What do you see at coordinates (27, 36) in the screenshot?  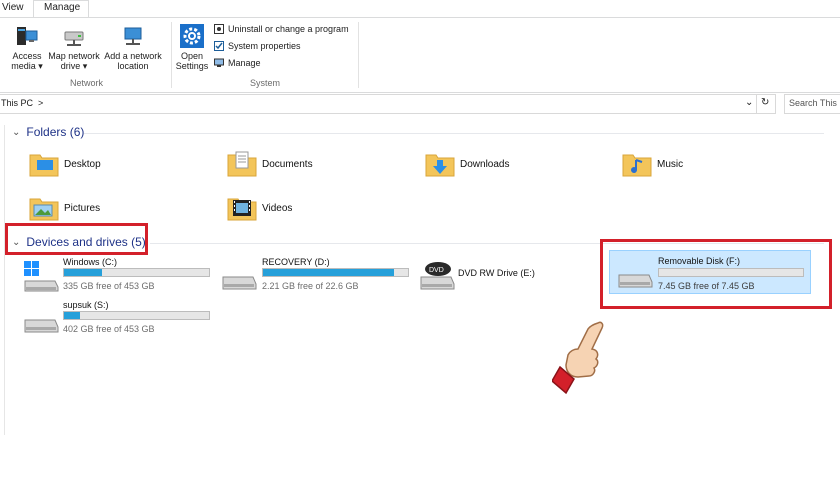 I see `access-media-icon` at bounding box center [27, 36].